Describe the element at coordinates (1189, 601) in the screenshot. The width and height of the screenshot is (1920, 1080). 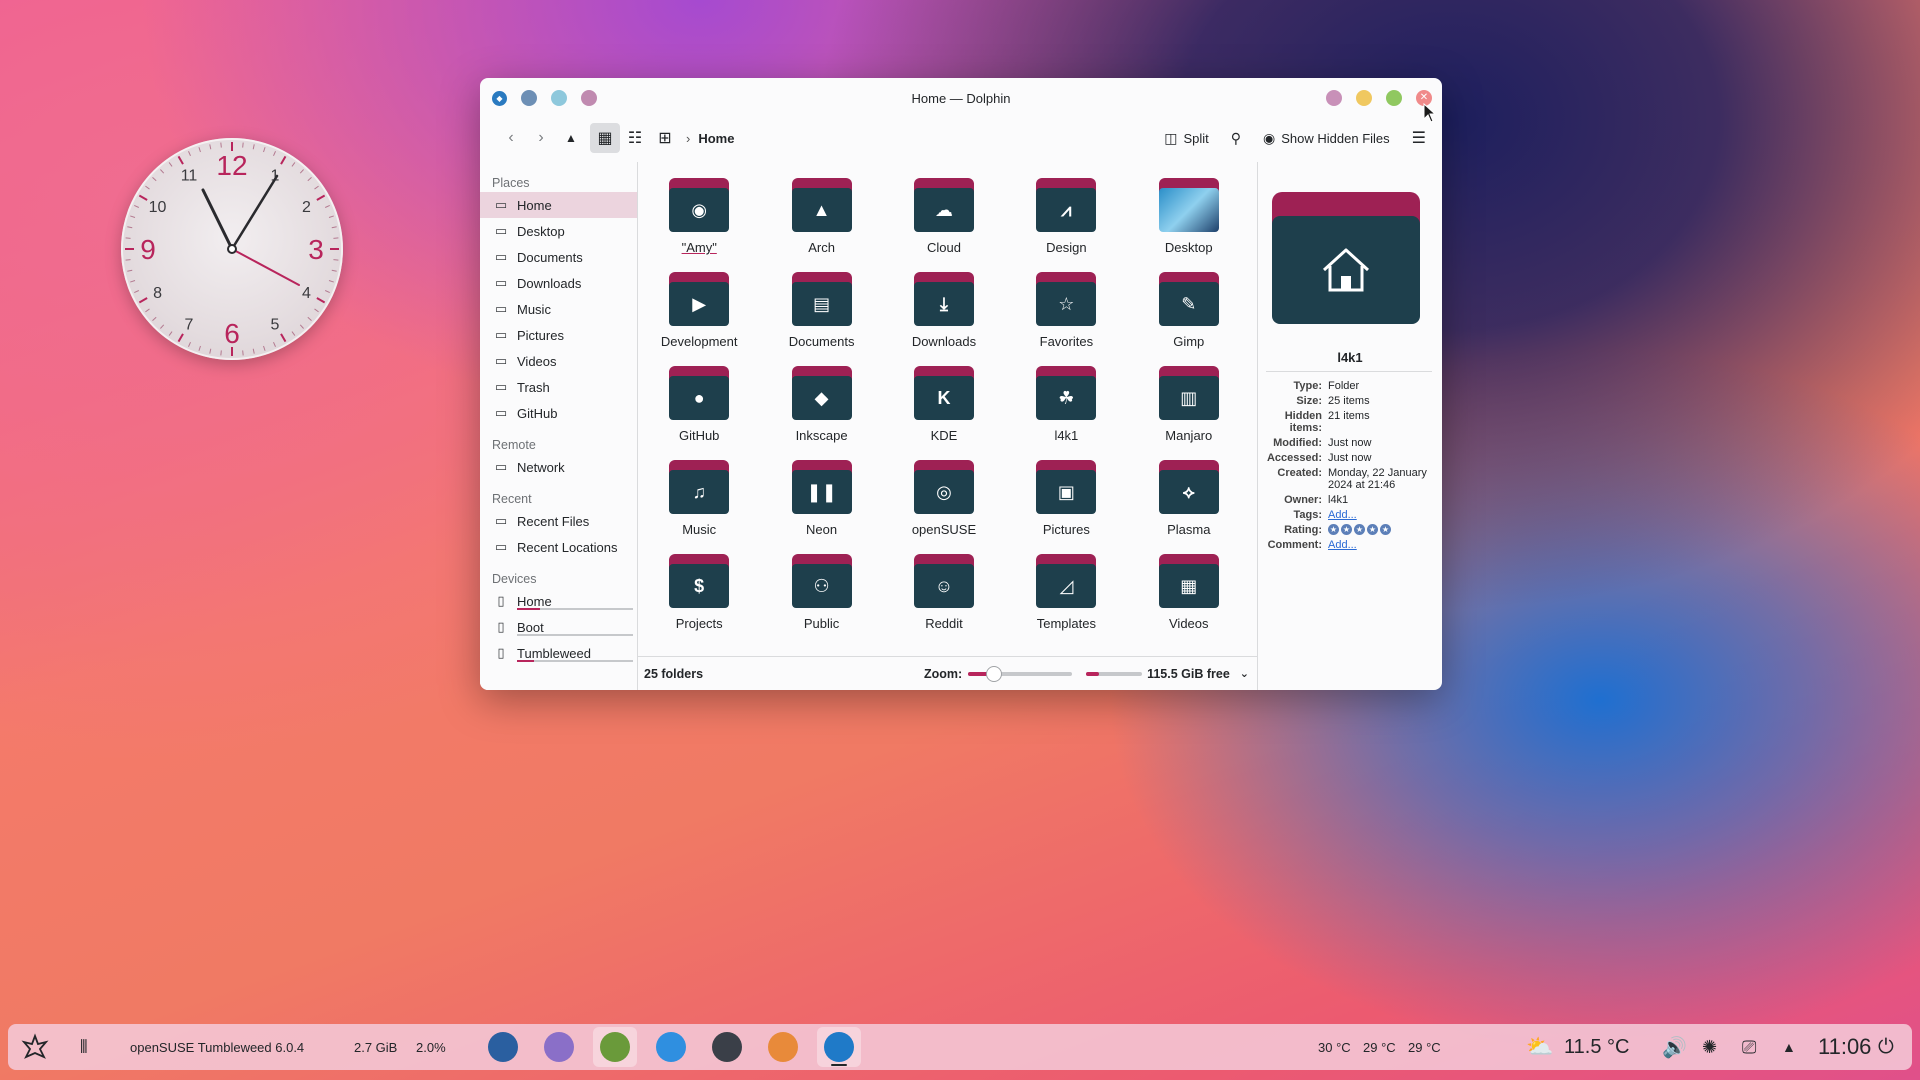
I see `folder-item: ▦ Videos` at that location.